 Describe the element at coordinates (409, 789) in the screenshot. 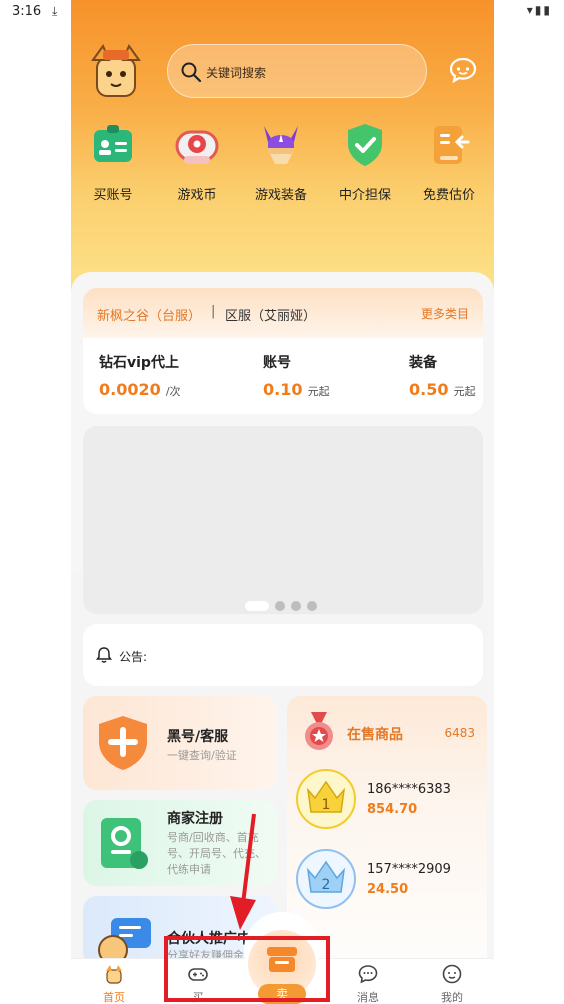

I see `seller-id: 186****6383` at that location.